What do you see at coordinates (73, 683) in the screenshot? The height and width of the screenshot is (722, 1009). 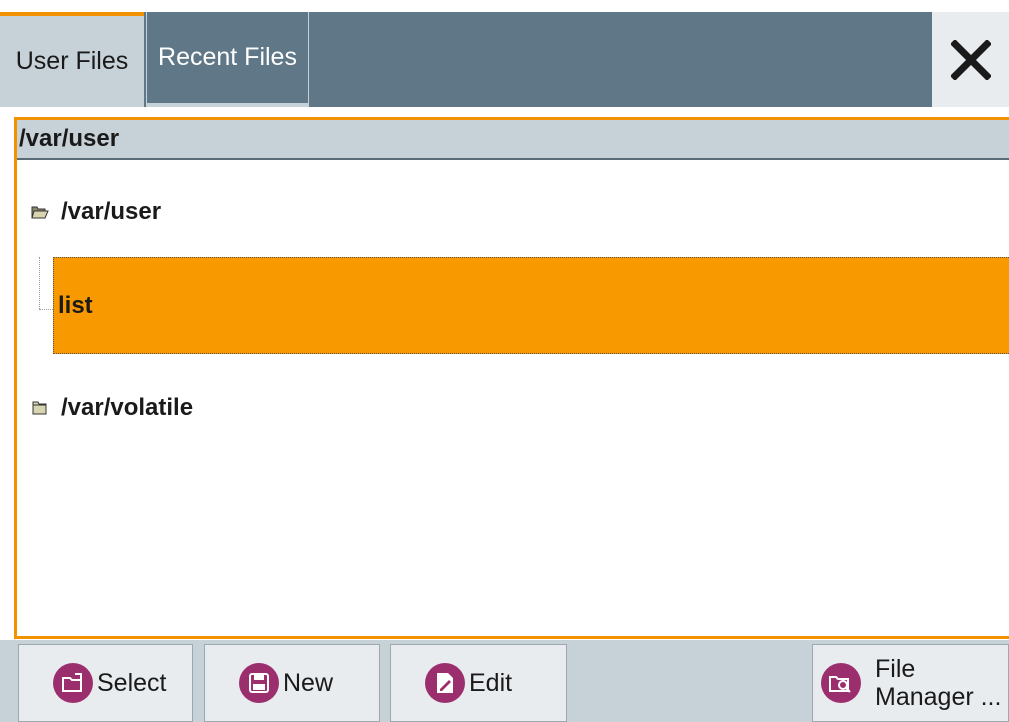 I see `select-folder-icon` at bounding box center [73, 683].